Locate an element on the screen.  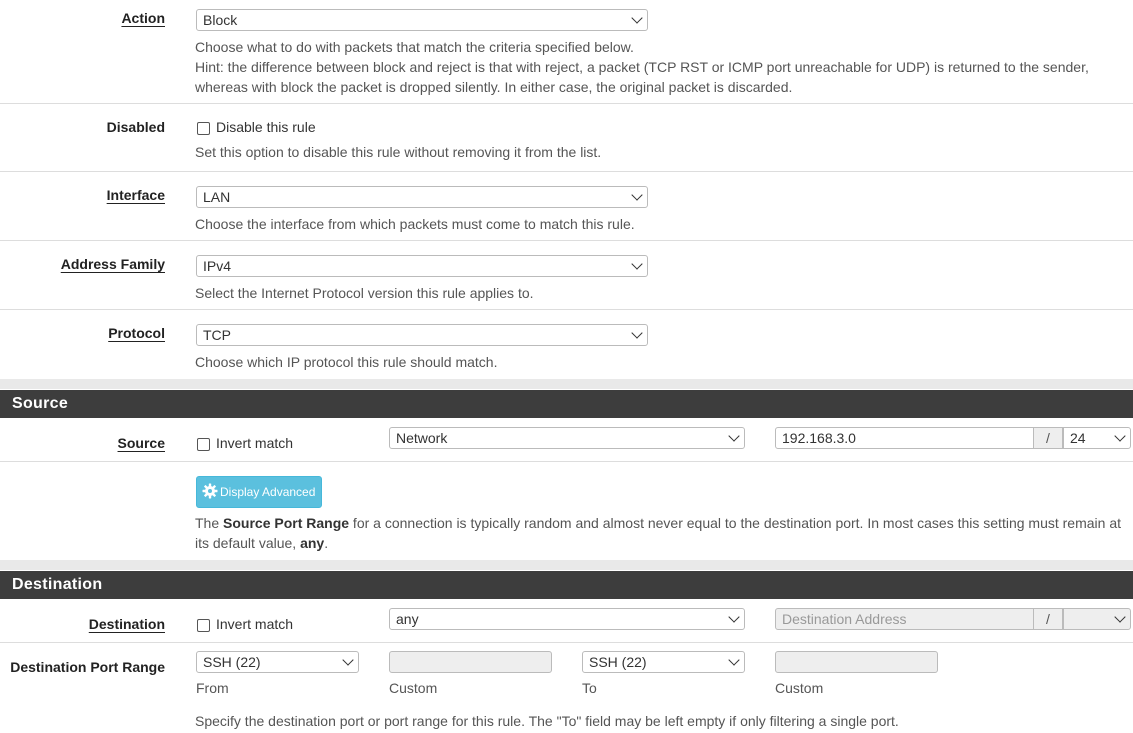
source-invert-label: Invert match is located at coordinates (254, 443).